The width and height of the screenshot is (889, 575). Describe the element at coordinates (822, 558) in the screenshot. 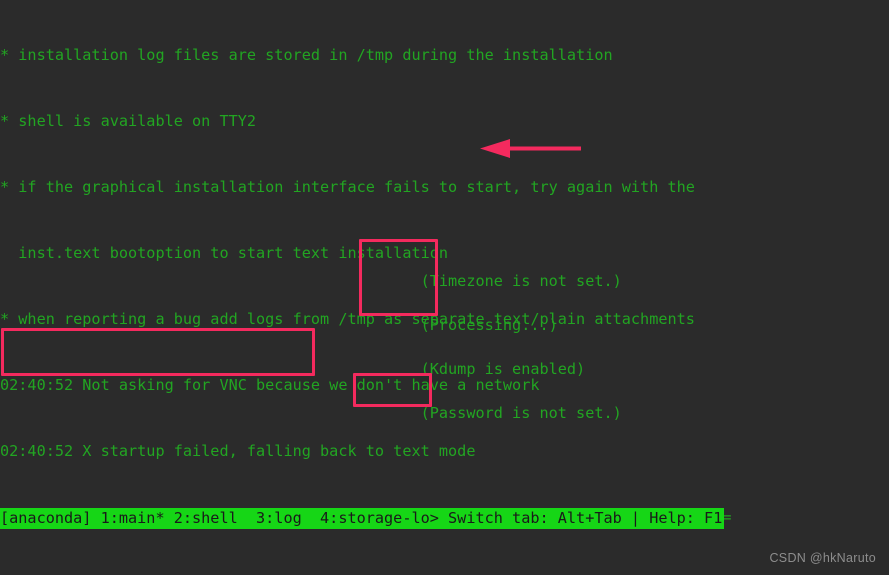

I see `watermark-text: CSDN @hkNaruto` at that location.